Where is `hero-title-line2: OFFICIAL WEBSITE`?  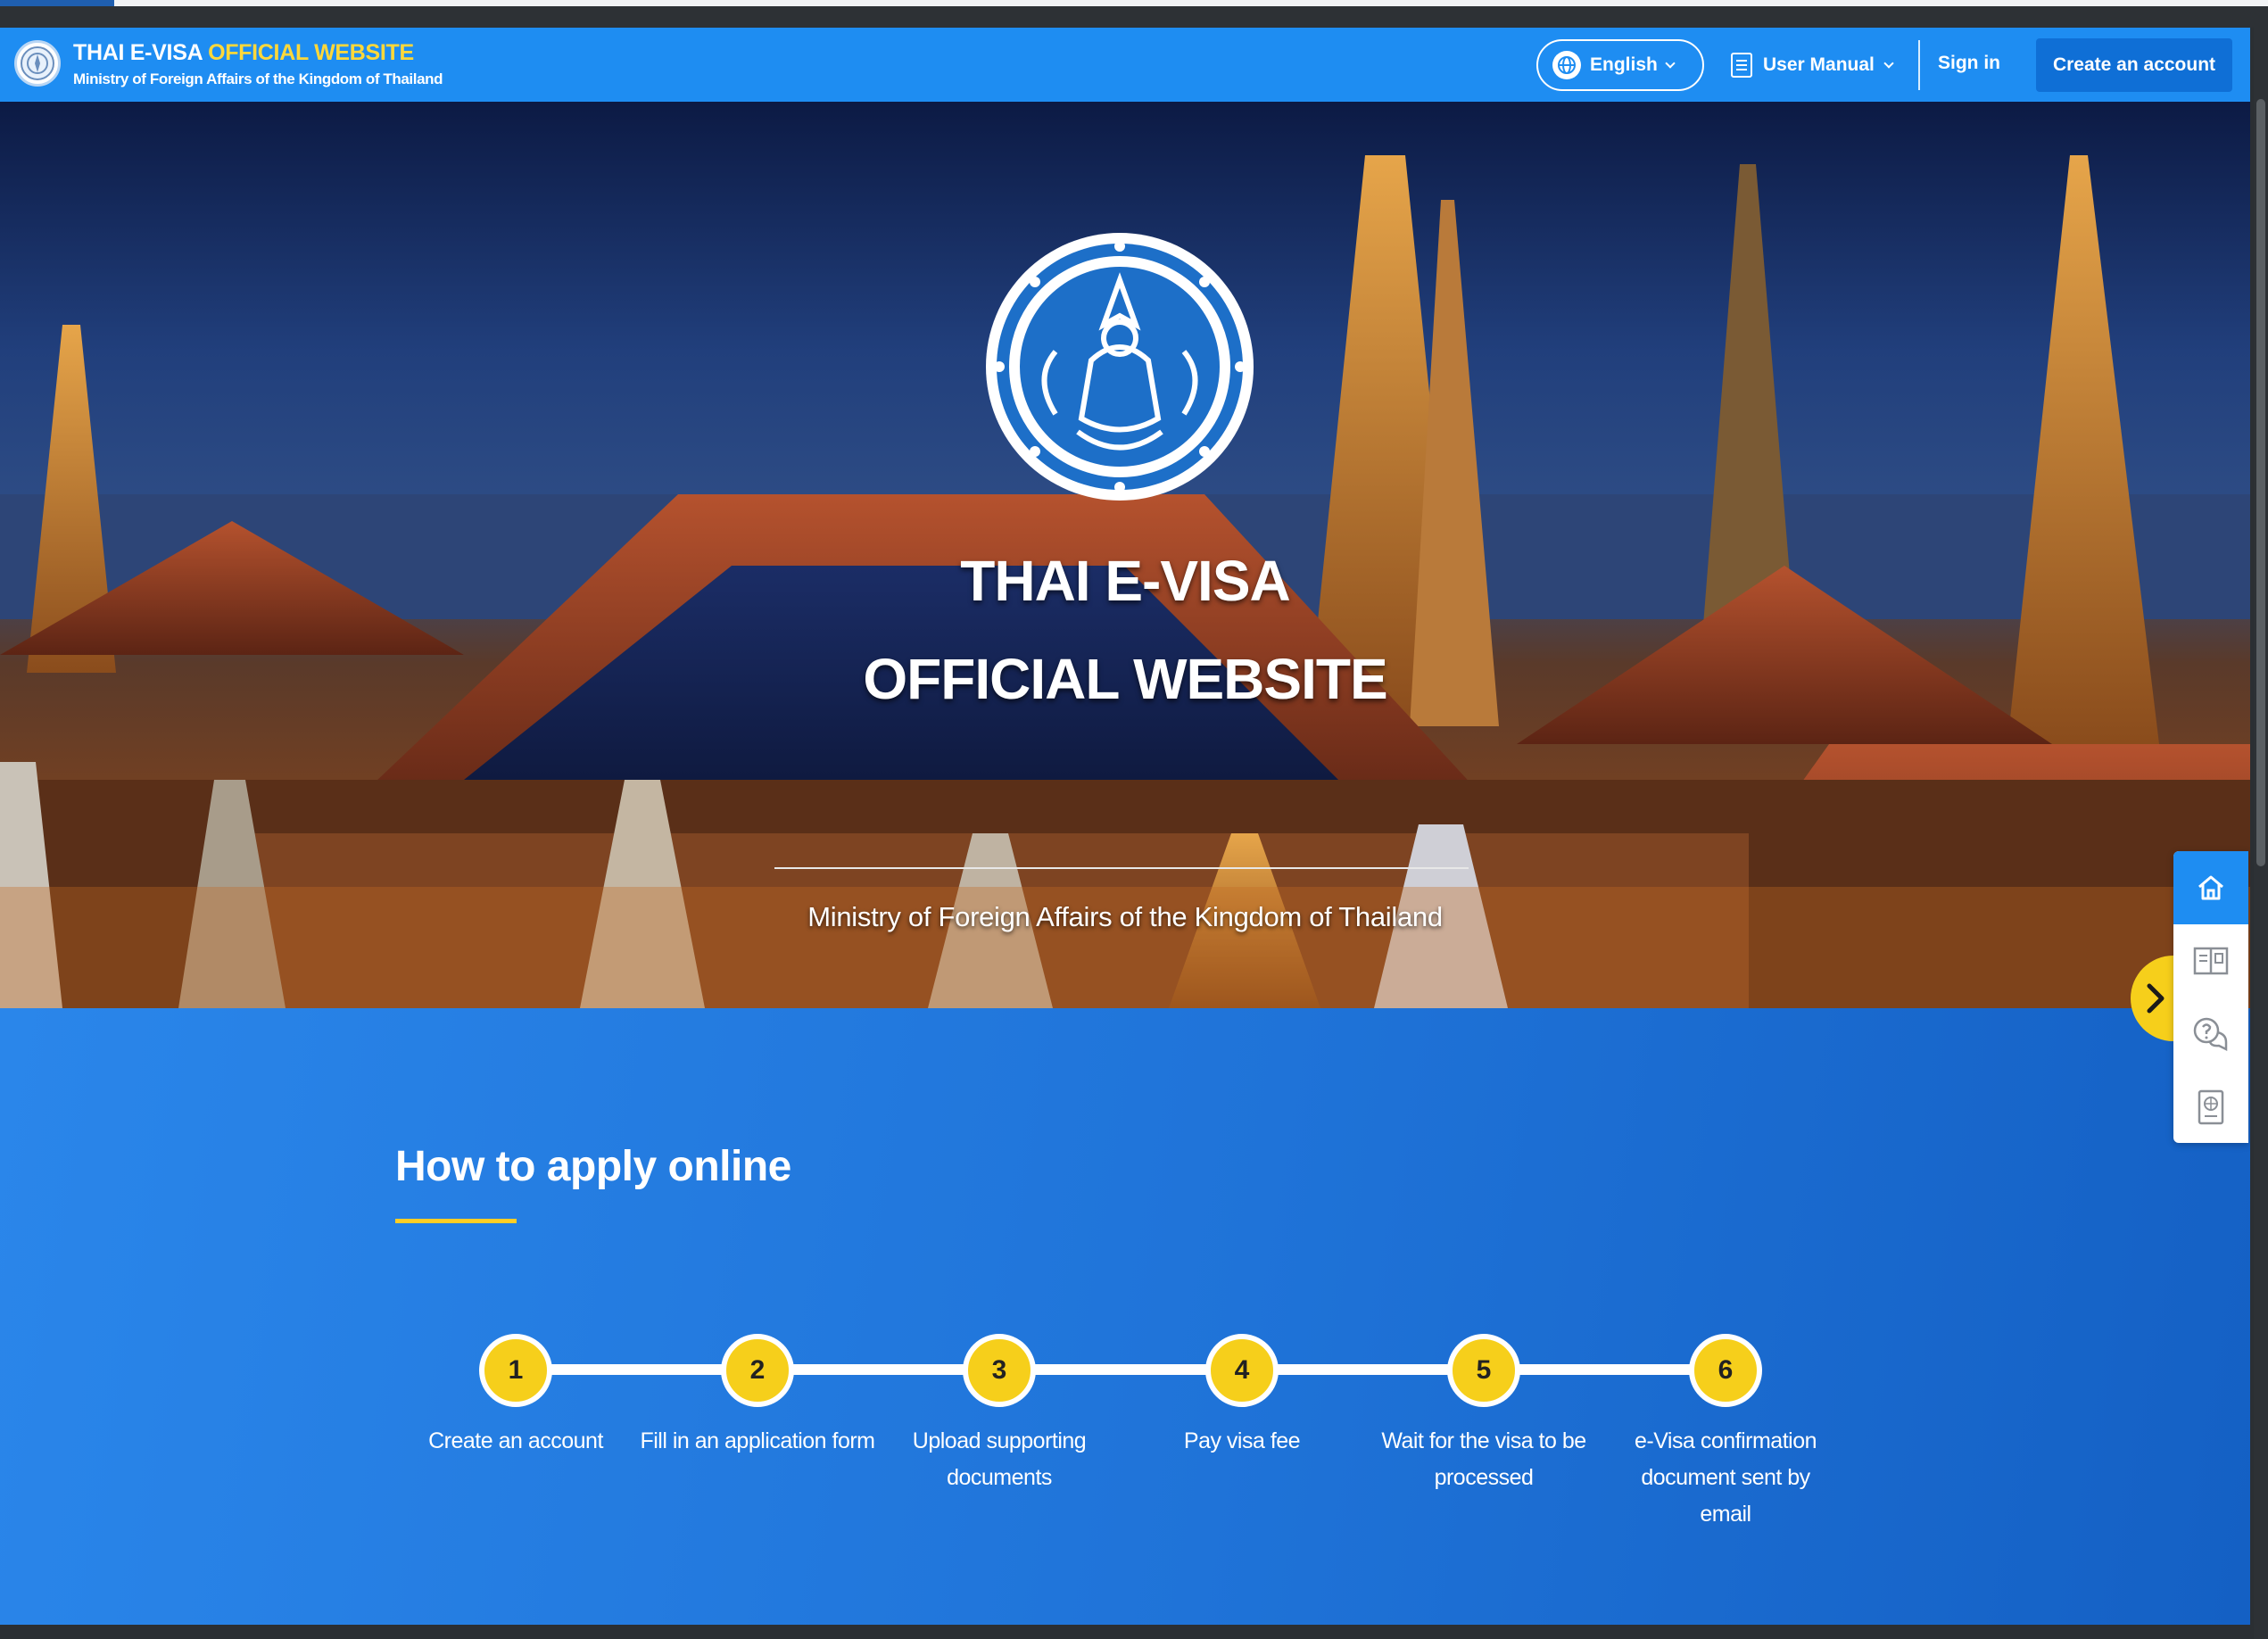
hero-title-line2: OFFICIAL WEBSITE is located at coordinates (1125, 679).